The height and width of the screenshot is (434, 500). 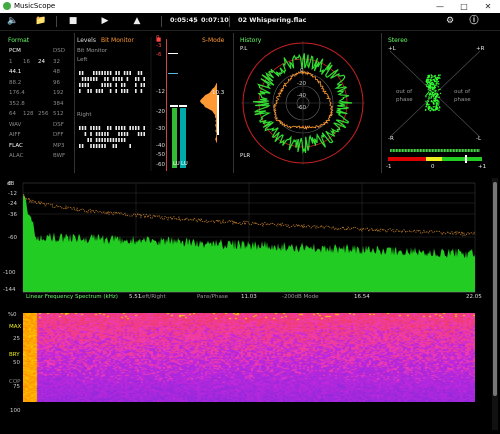 What do you see at coordinates (10, 184) in the screenshot?
I see `spectrum-ytick: 0` at bounding box center [10, 184].